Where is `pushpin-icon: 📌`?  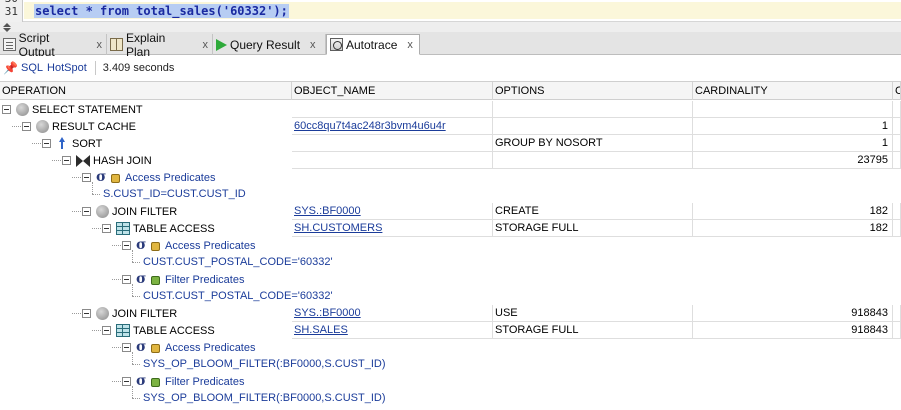
pushpin-icon: 📌 is located at coordinates (10, 68).